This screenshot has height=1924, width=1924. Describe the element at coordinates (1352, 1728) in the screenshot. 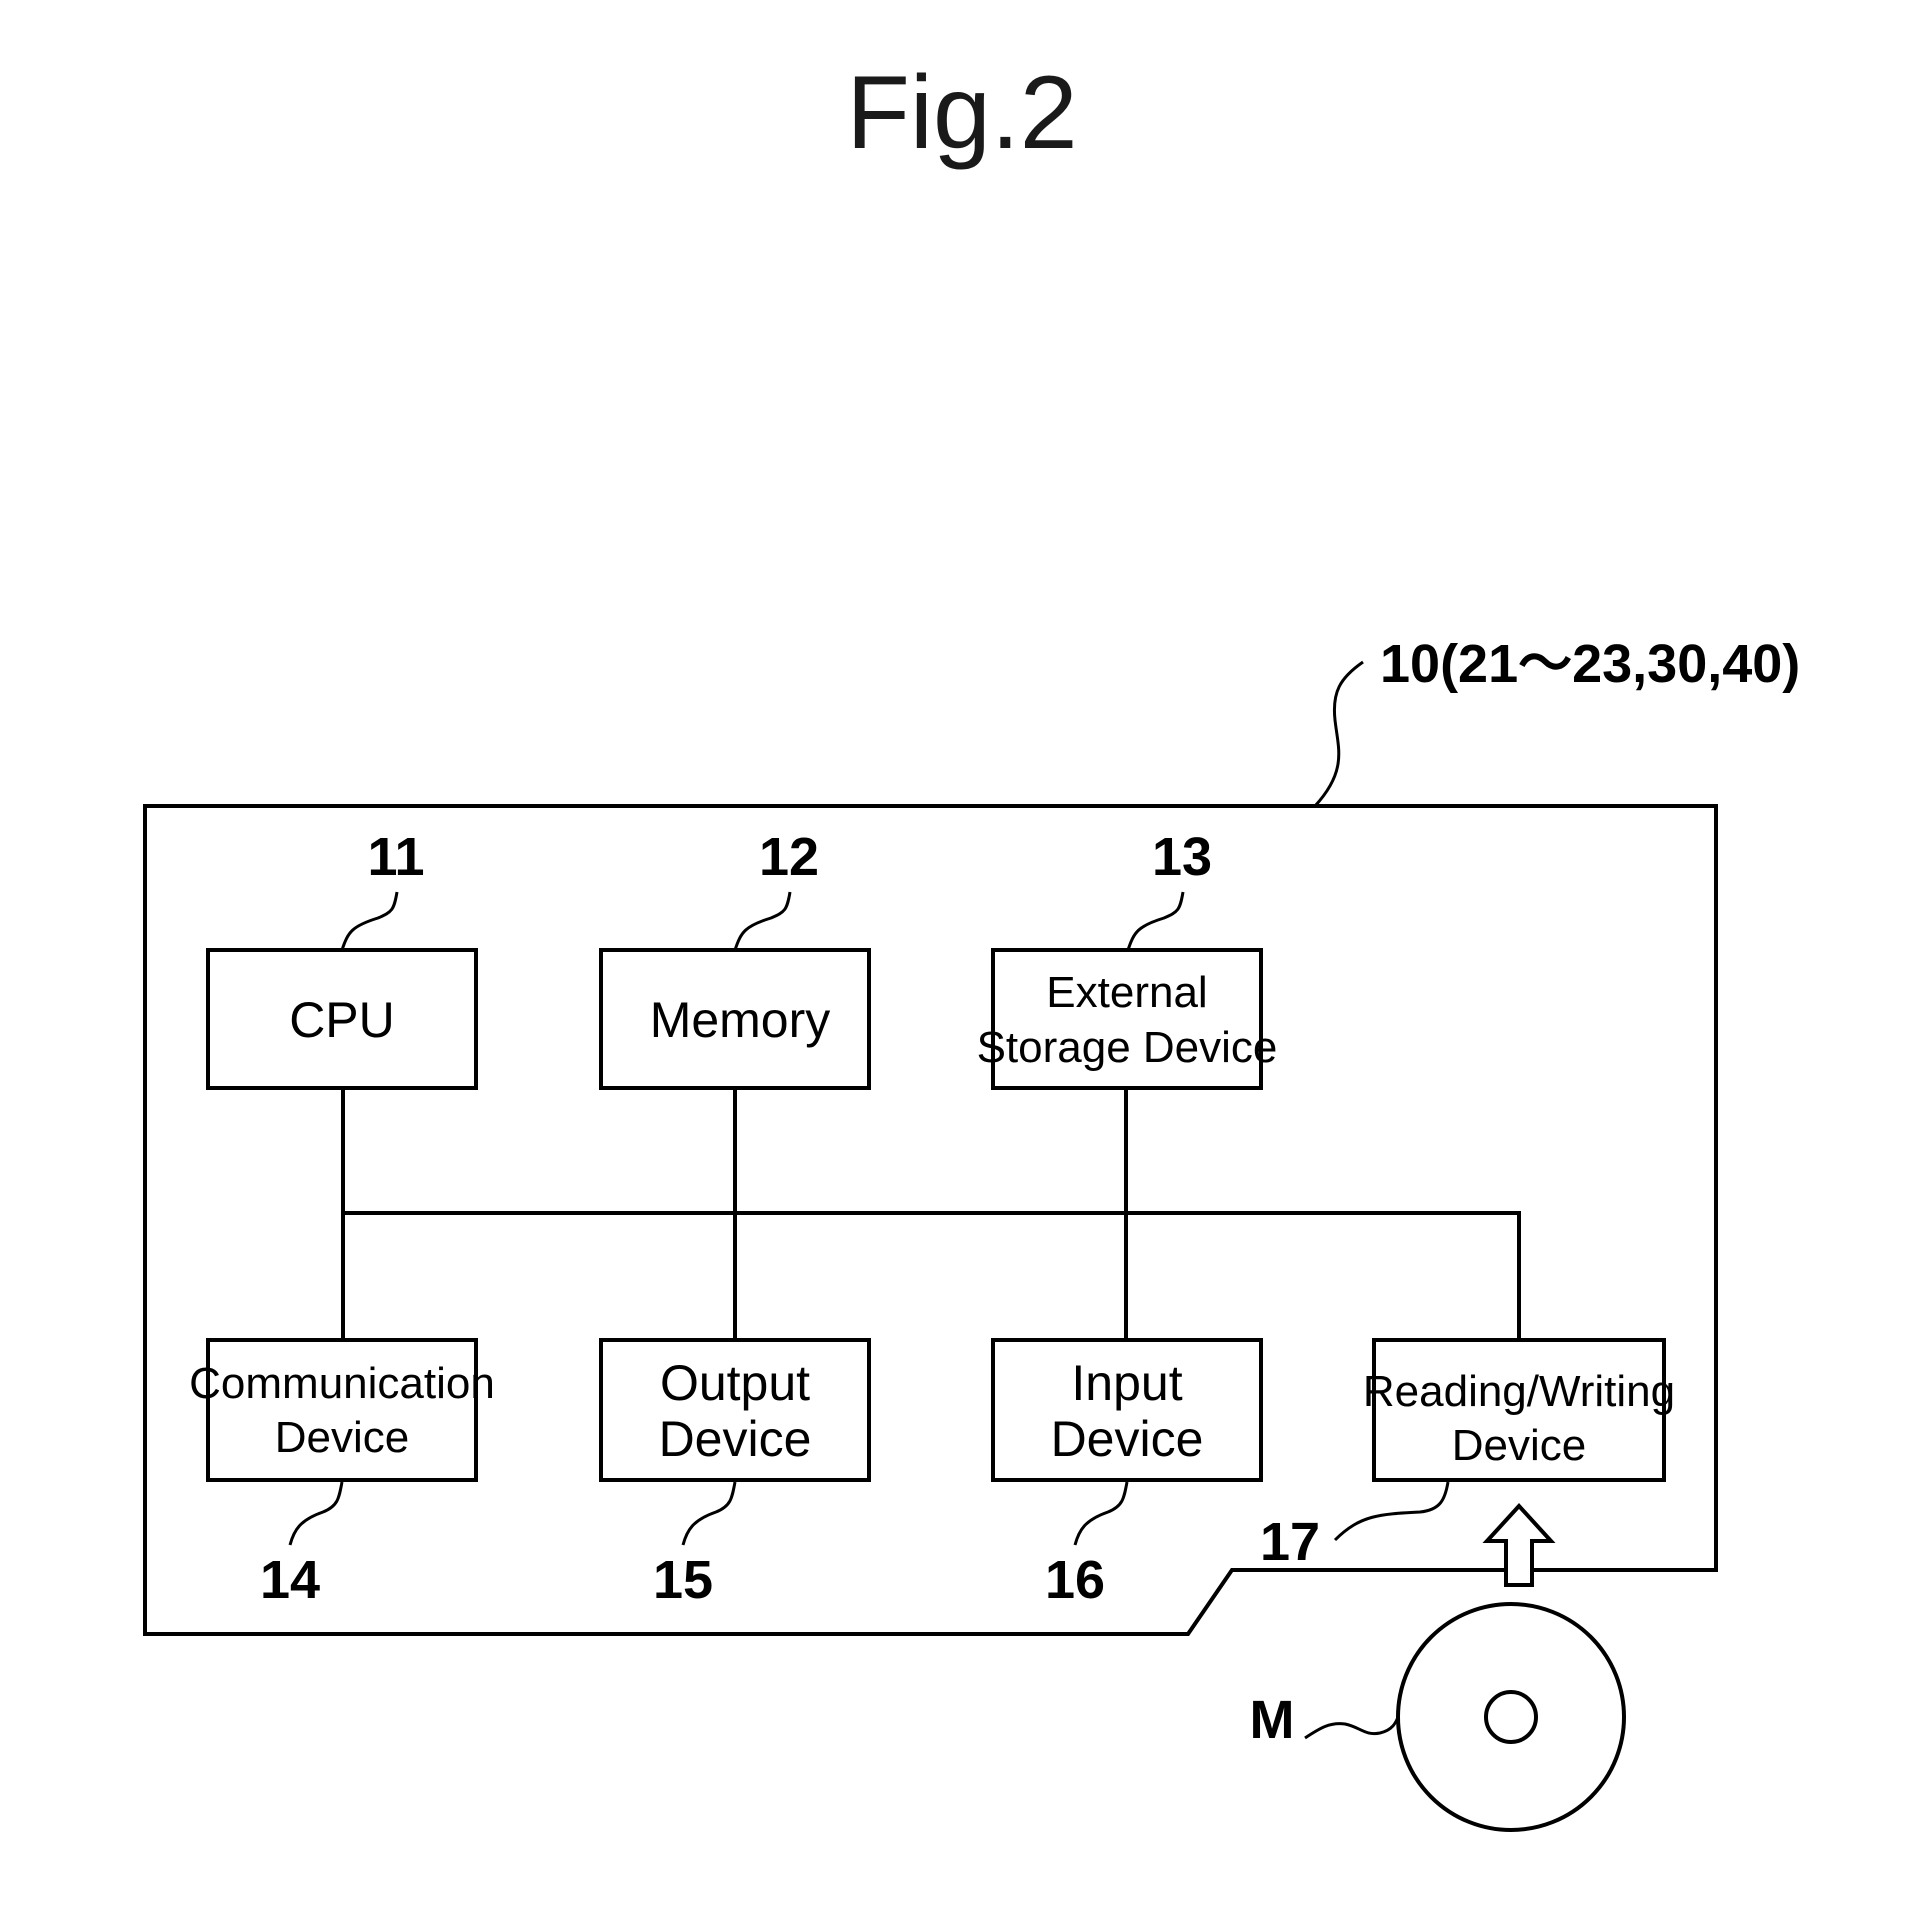

I see `medium-leader-line` at that location.